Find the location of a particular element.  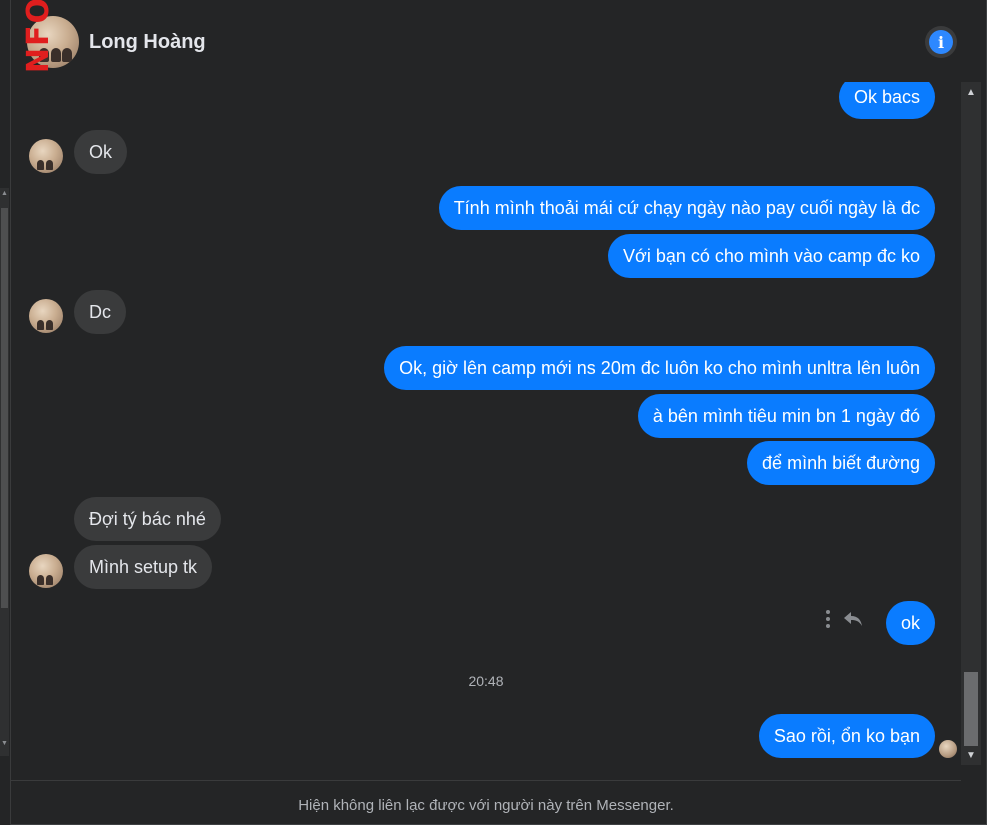

left-panel-edge: ▲ ▼ is located at coordinates (5, 412).